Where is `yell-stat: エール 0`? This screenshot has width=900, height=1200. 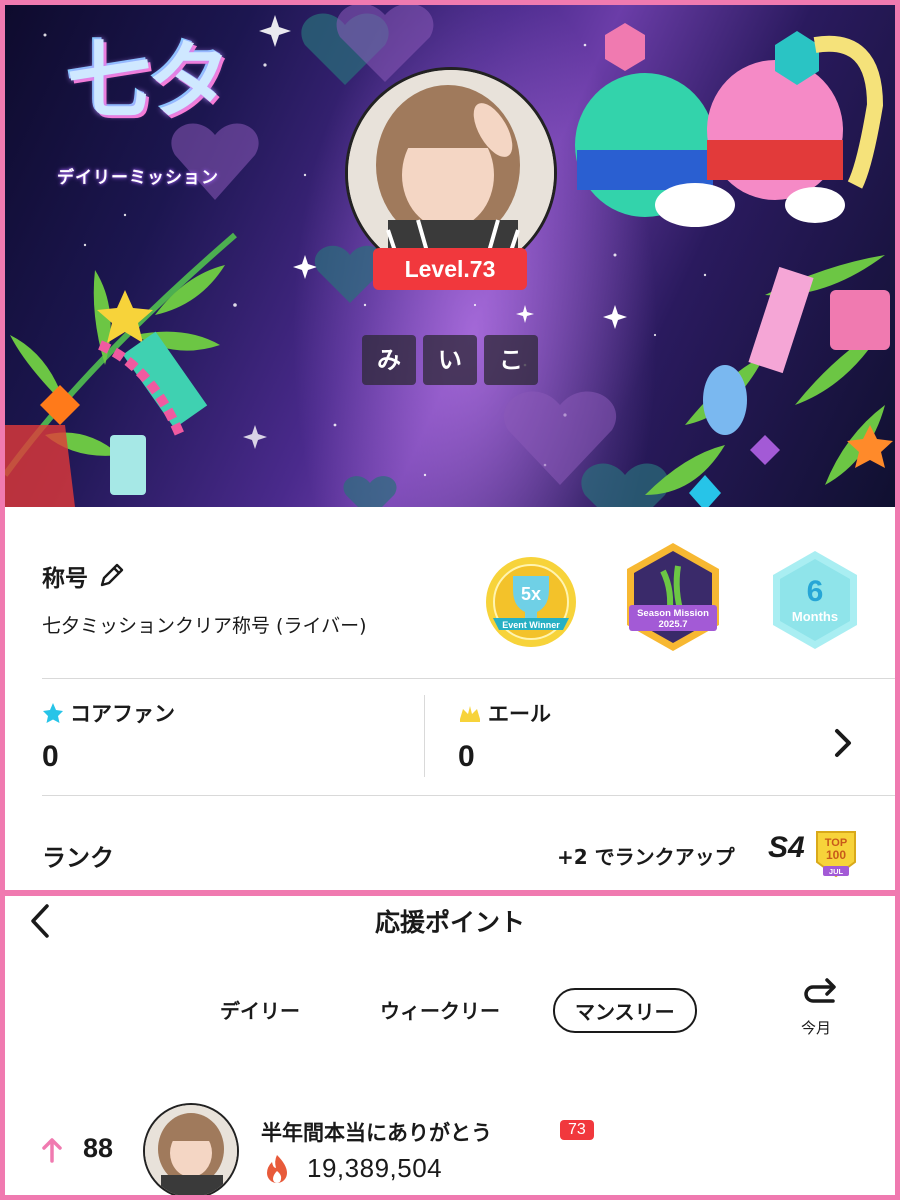 yell-stat: エール 0 is located at coordinates (504, 736).